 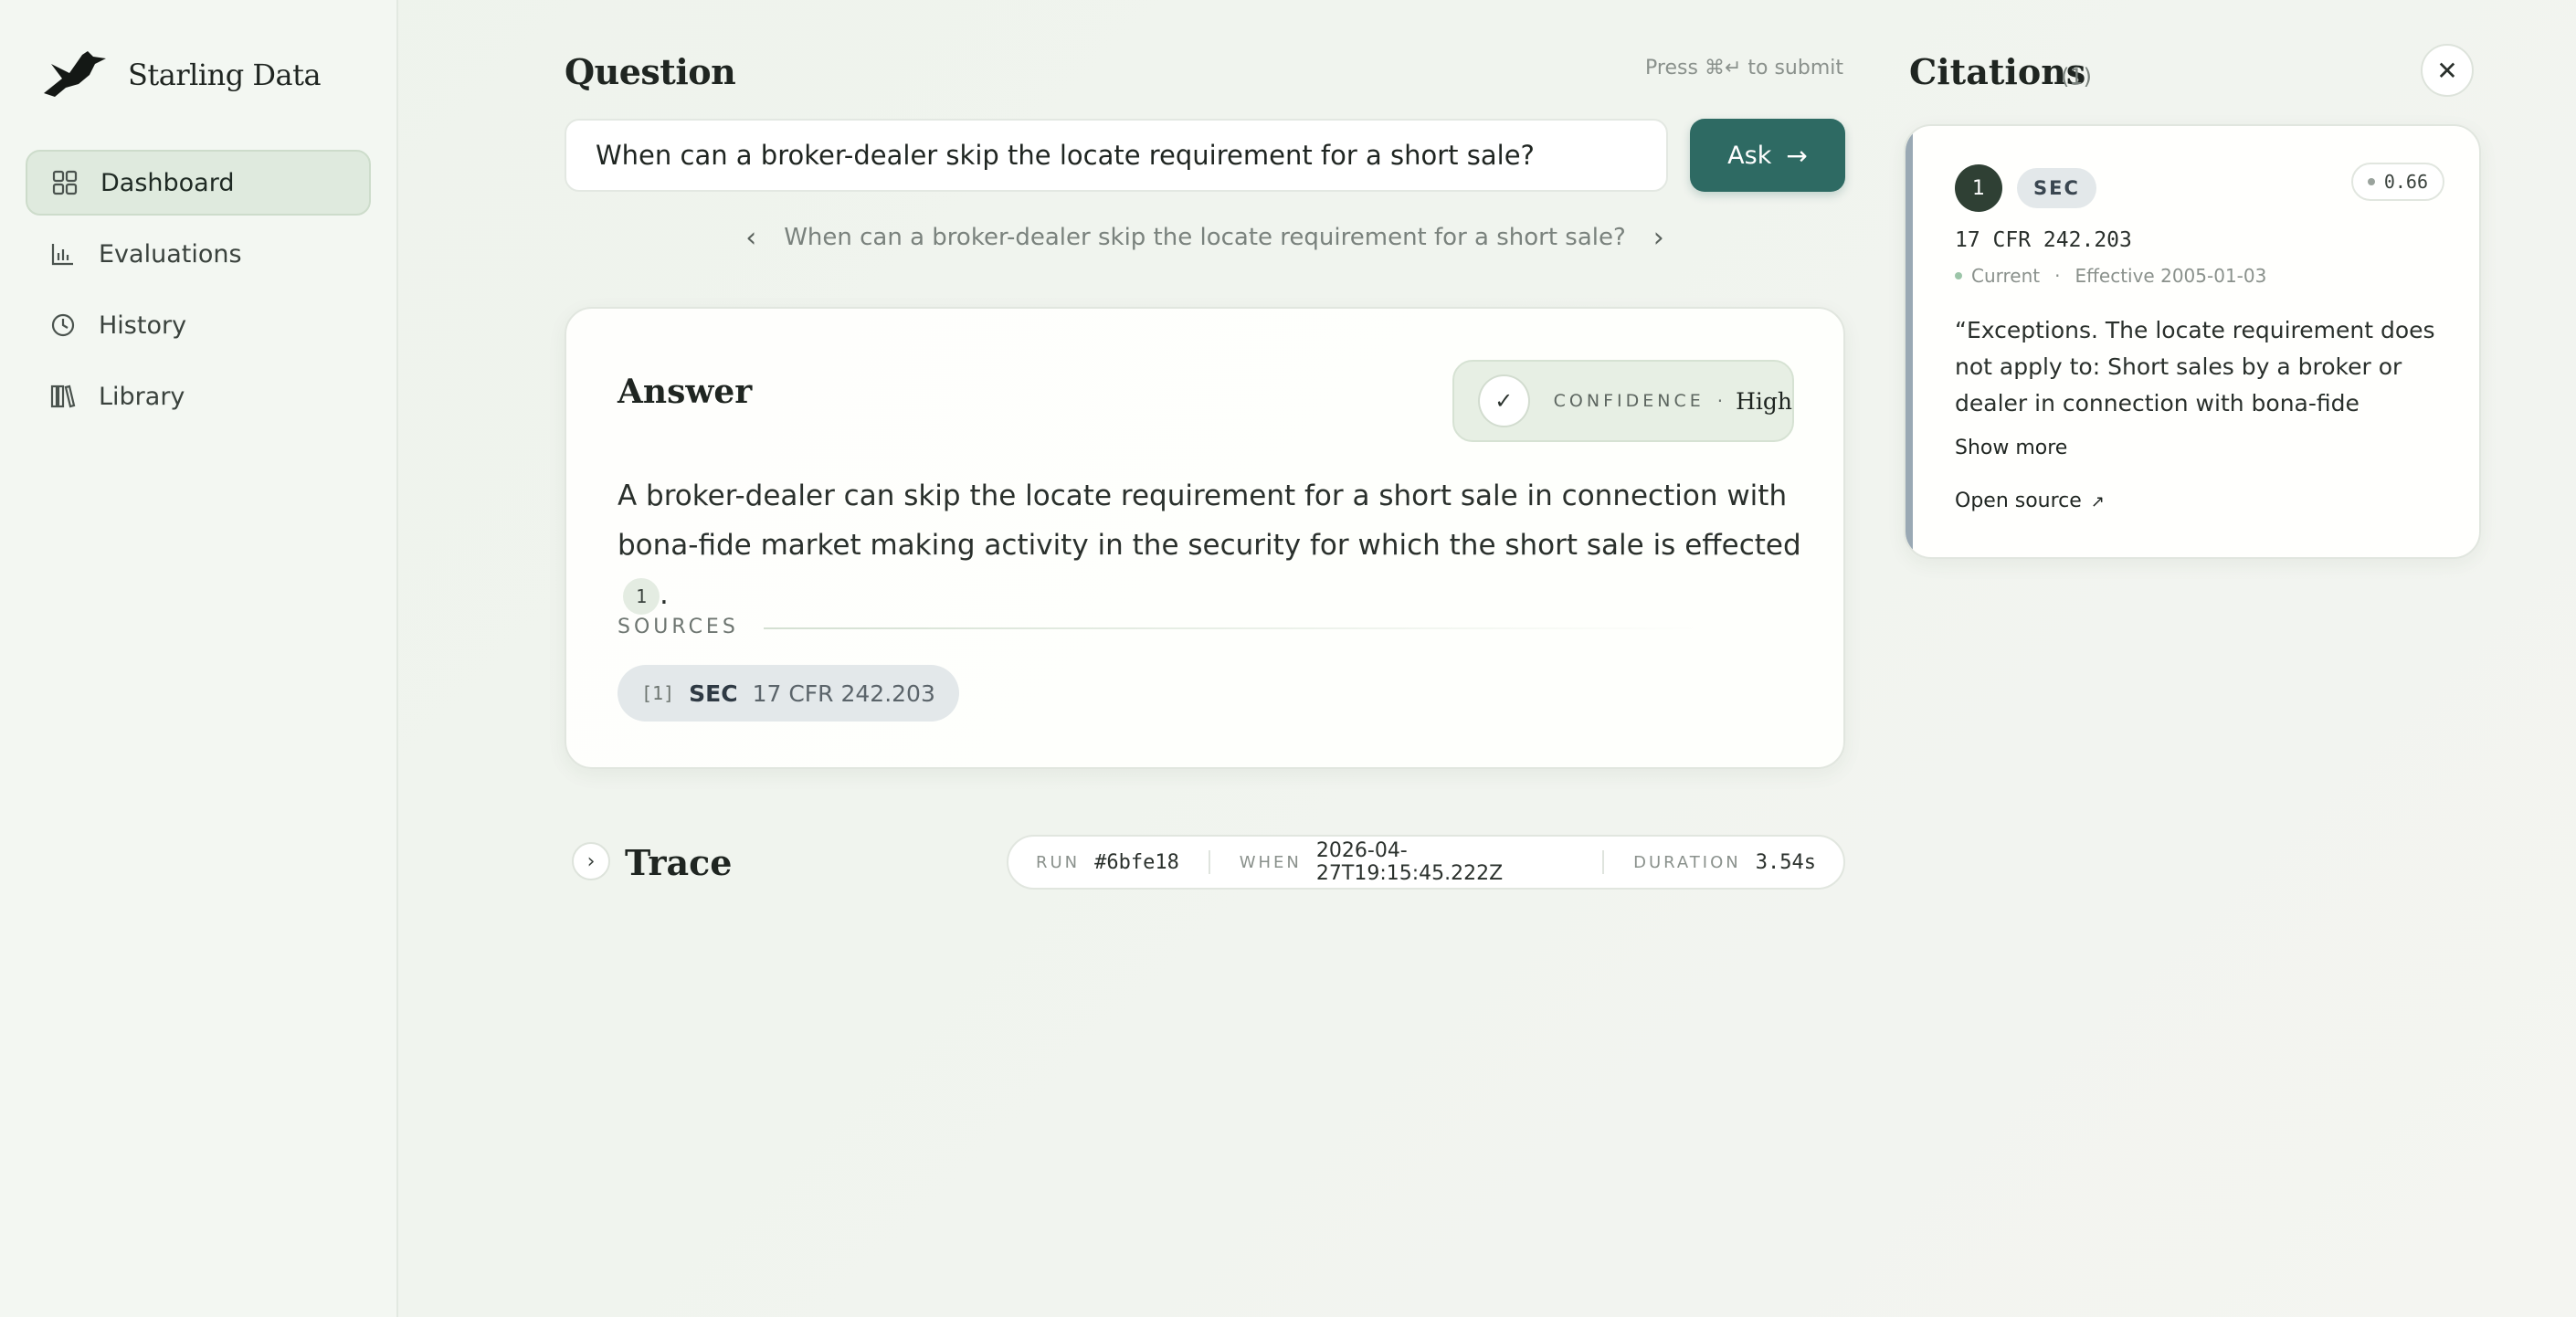 I want to click on status-dot-icon, so click(x=1959, y=276).